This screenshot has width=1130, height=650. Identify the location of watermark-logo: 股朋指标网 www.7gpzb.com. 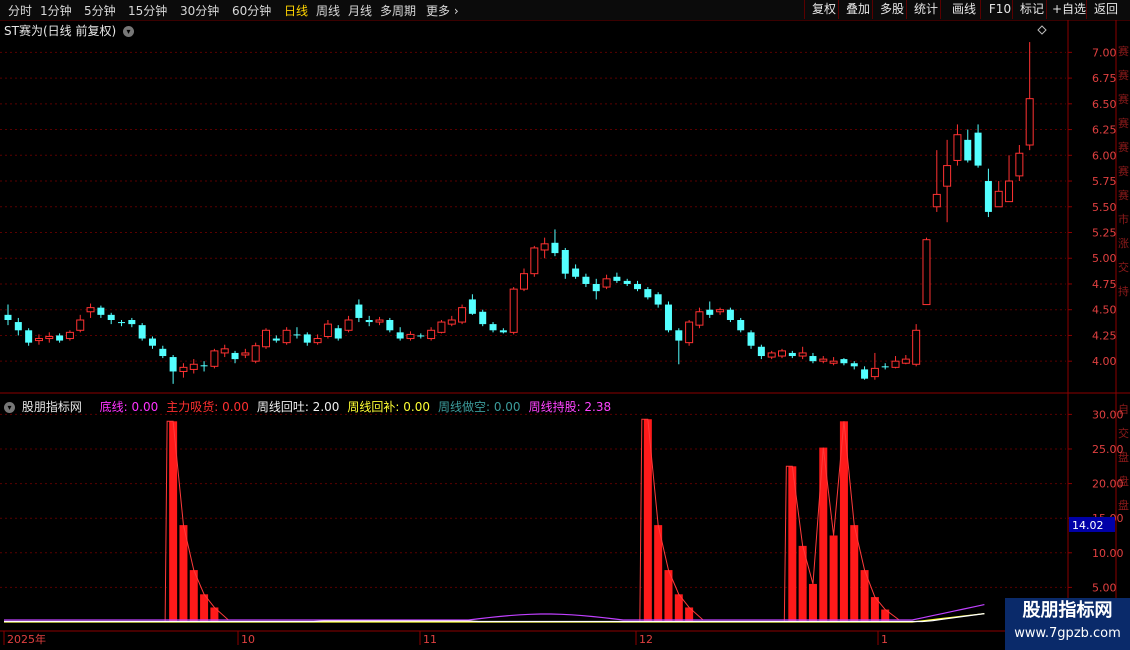
(1067, 624).